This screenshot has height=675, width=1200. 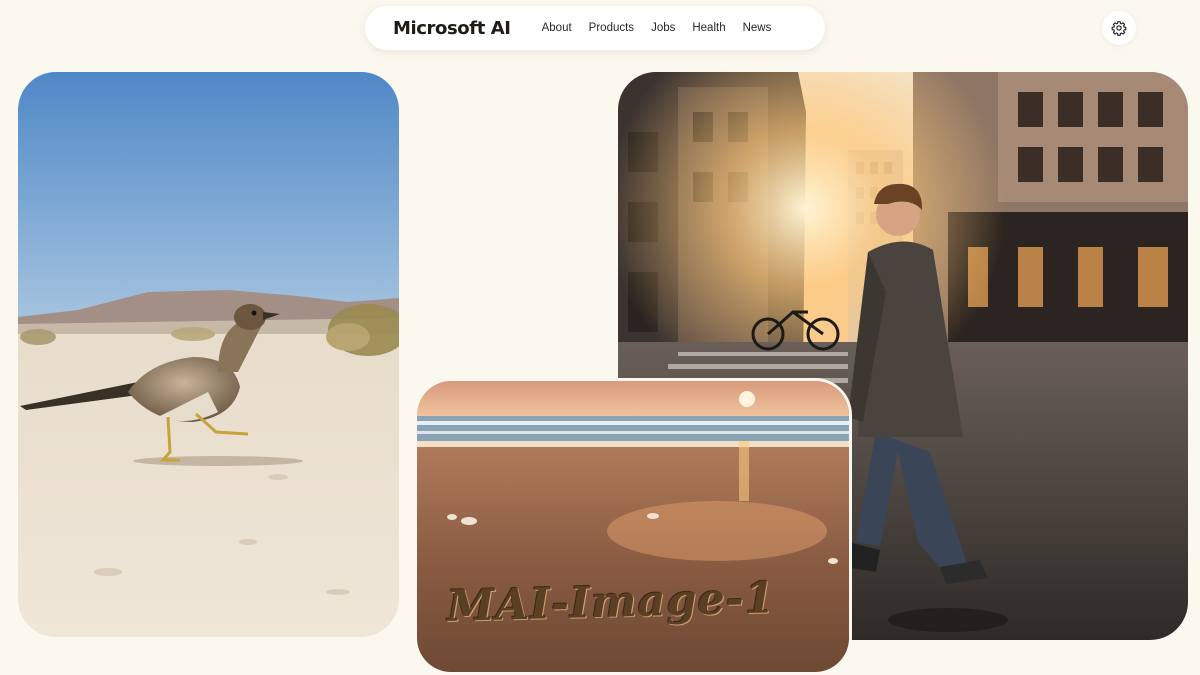 I want to click on nav-health: Health, so click(x=708, y=28).